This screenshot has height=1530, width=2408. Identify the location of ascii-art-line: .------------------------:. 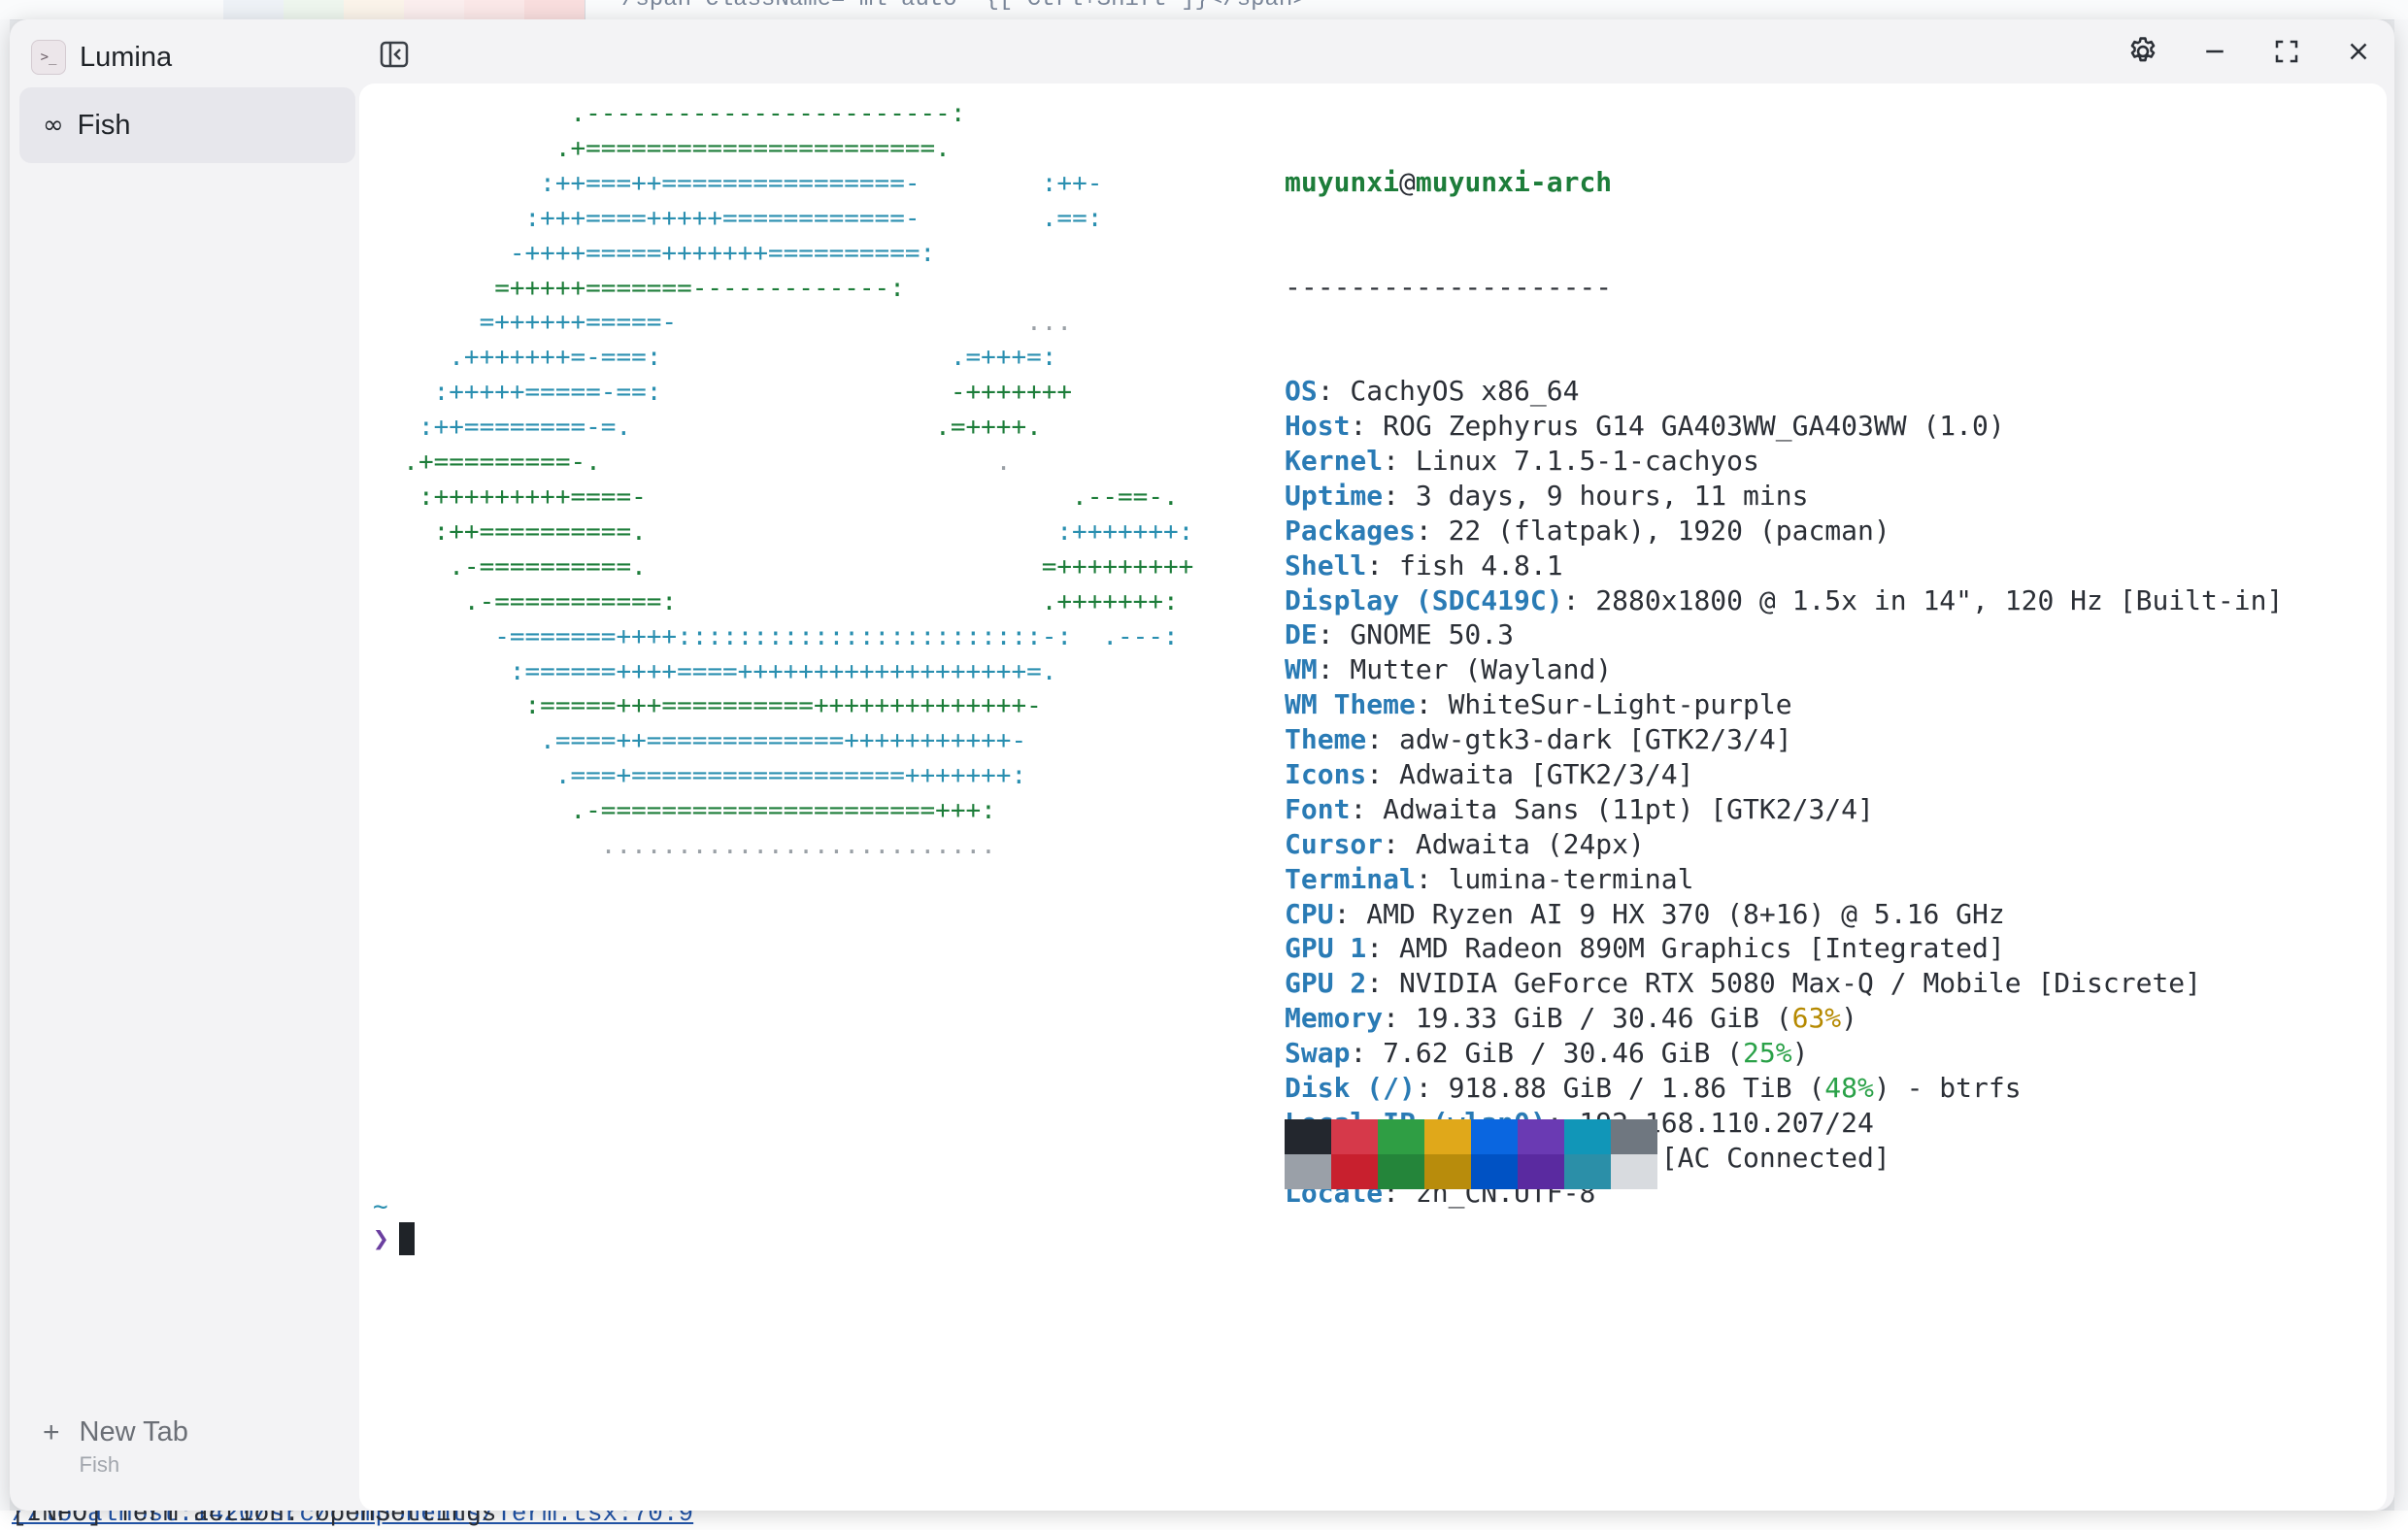
(783, 114).